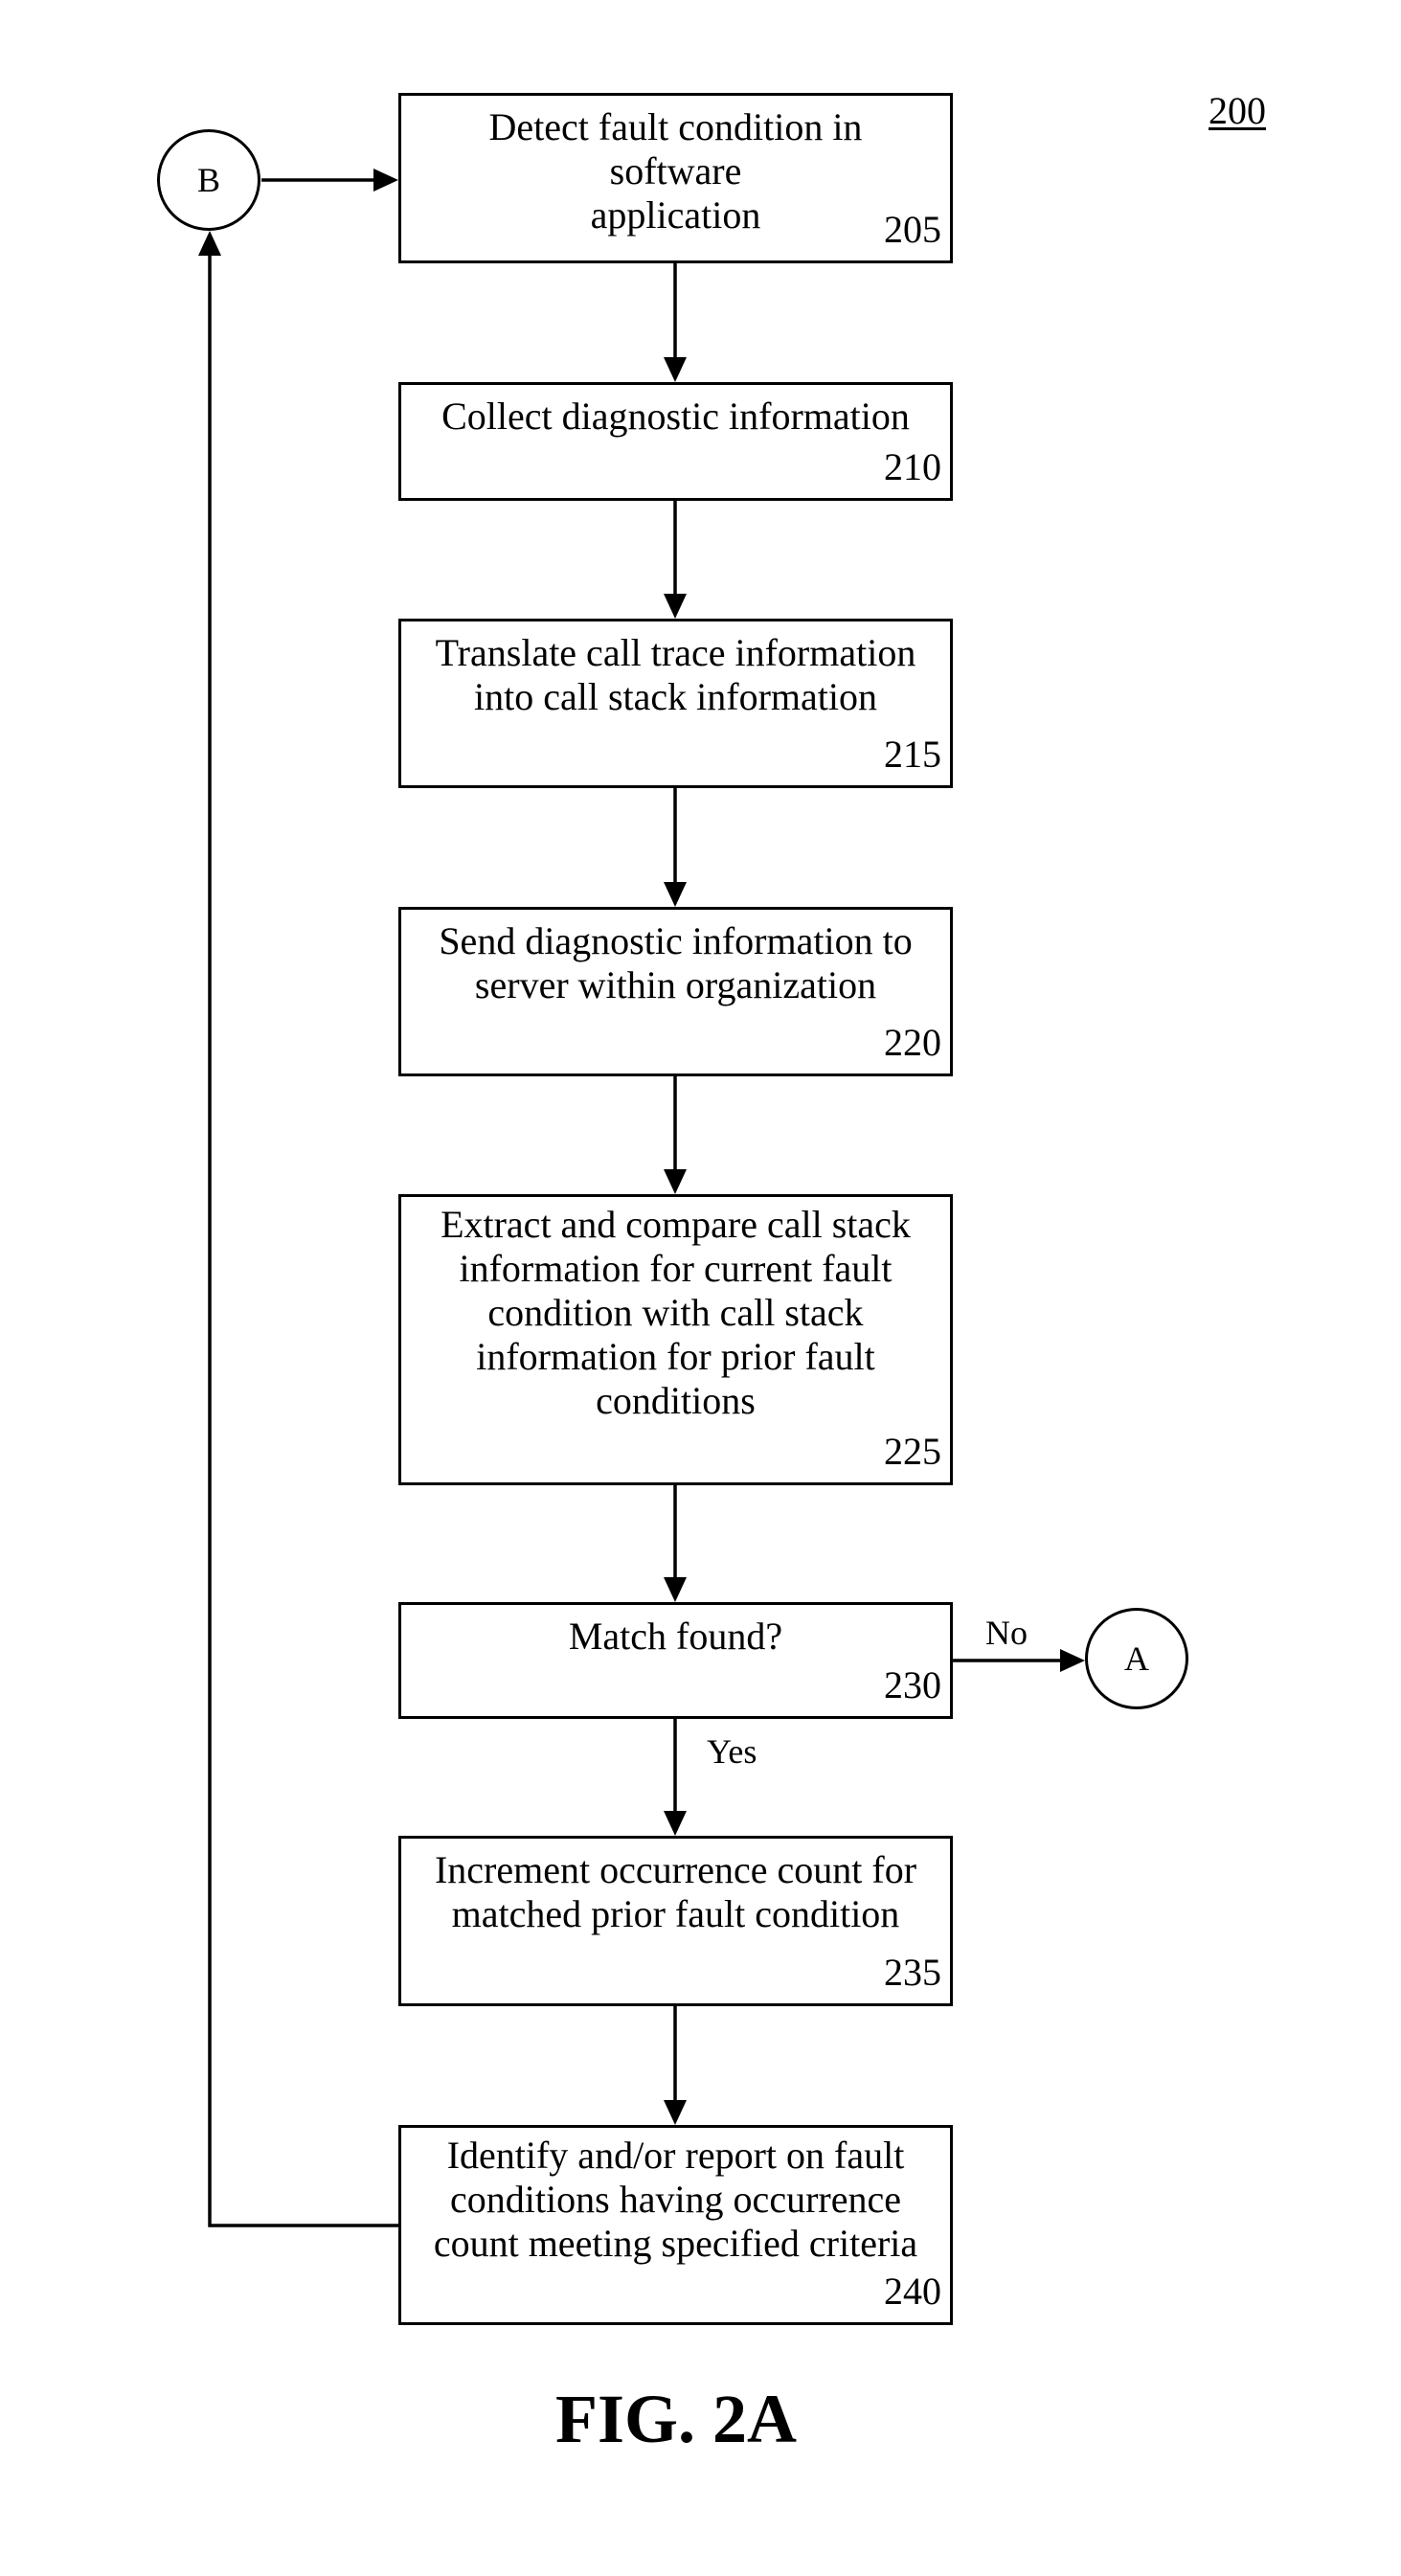 The image size is (1401, 2576). What do you see at coordinates (1237, 110) in the screenshot?
I see `figure-reference-number: 200` at bounding box center [1237, 110].